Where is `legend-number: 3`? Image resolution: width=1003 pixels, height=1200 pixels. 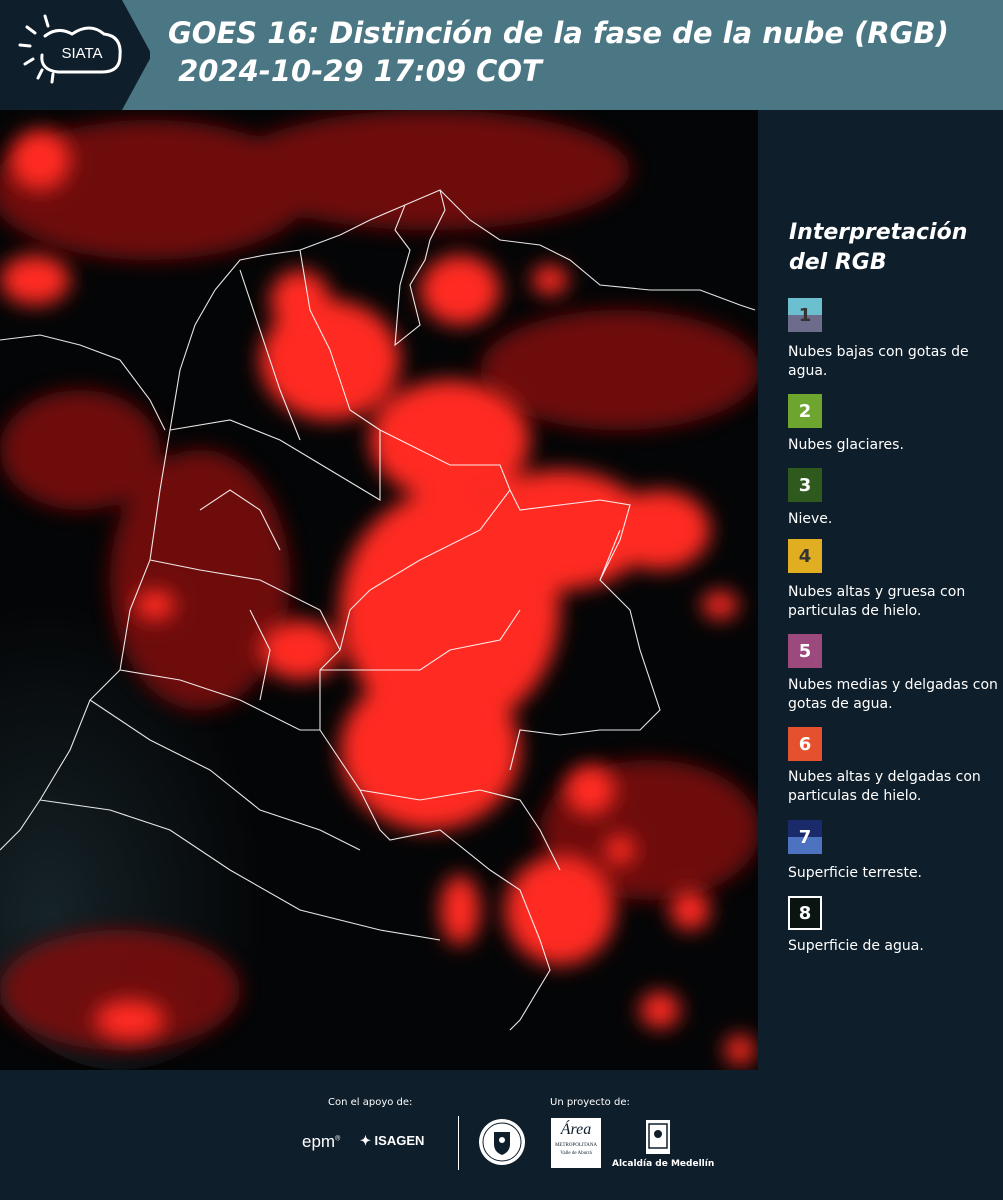 legend-number: 3 is located at coordinates (805, 485).